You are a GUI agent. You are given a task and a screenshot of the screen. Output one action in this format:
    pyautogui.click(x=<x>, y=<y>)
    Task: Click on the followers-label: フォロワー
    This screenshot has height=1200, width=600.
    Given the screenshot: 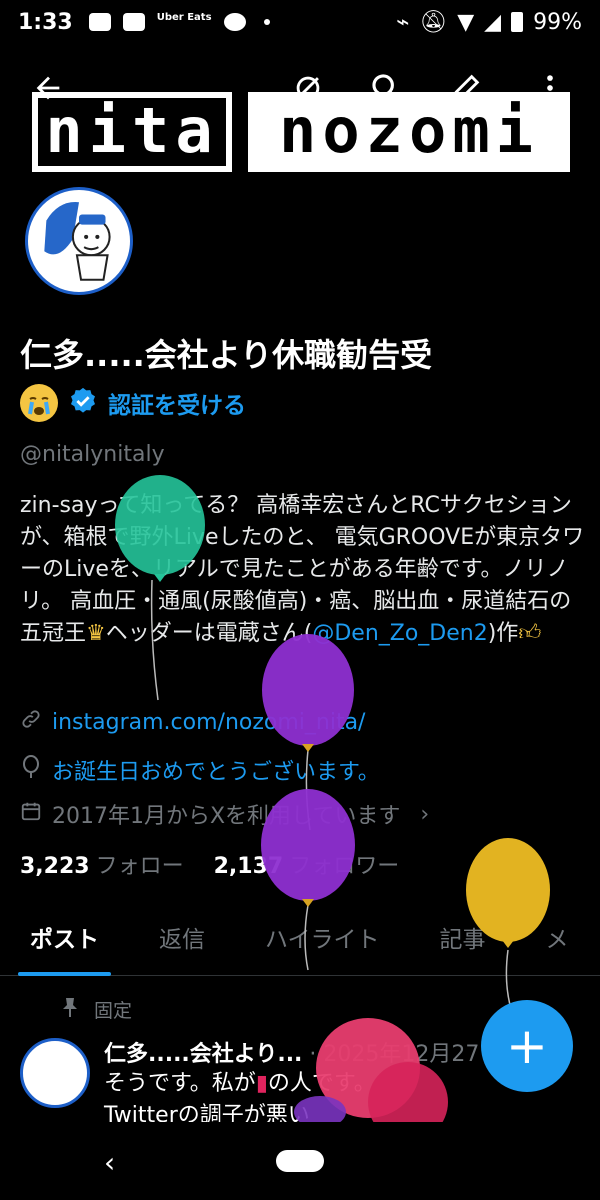 What is the action you would take?
    pyautogui.click(x=344, y=866)
    